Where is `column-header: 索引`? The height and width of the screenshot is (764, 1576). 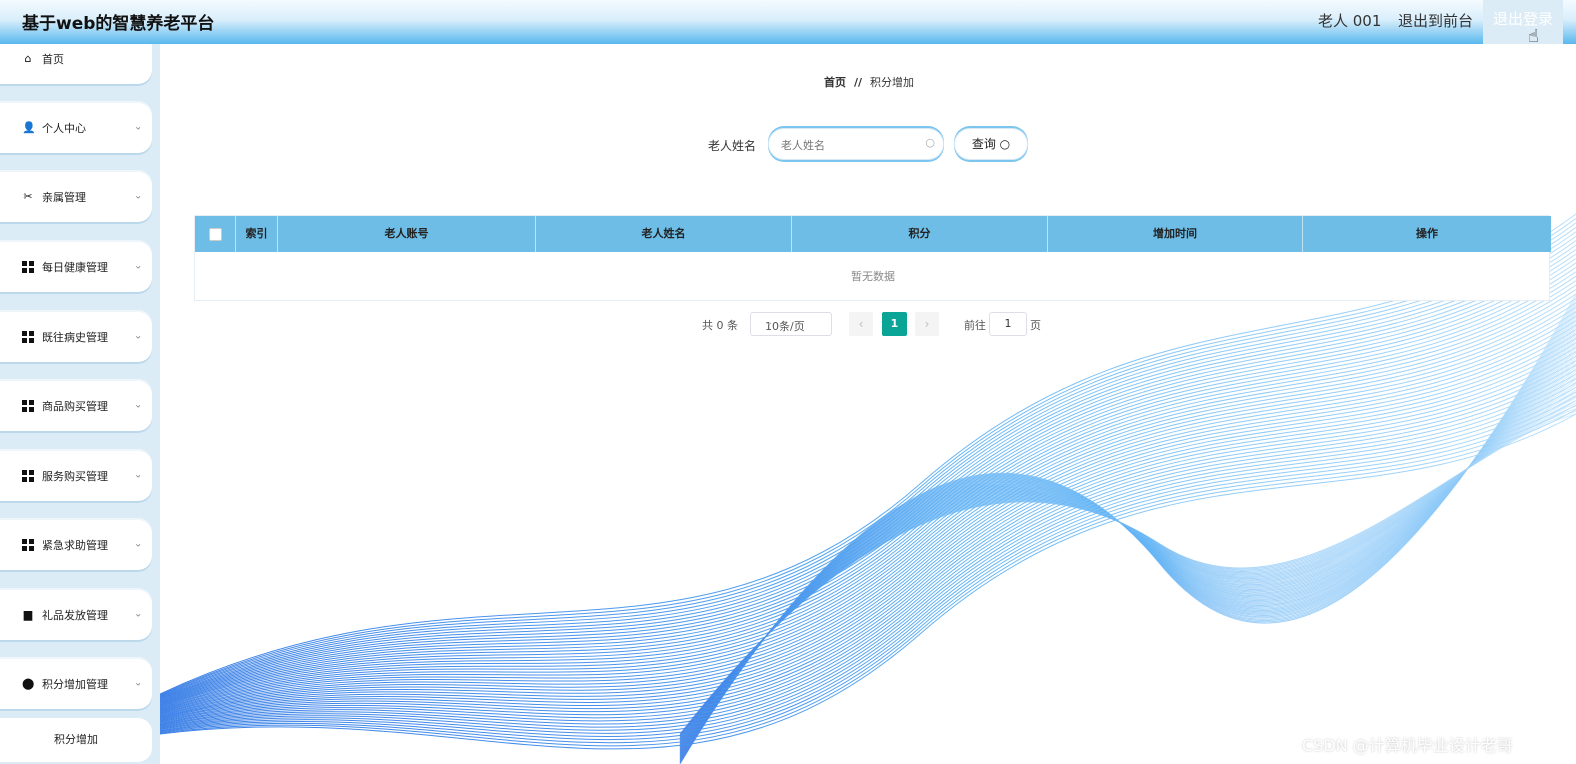 column-header: 索引 is located at coordinates (257, 234).